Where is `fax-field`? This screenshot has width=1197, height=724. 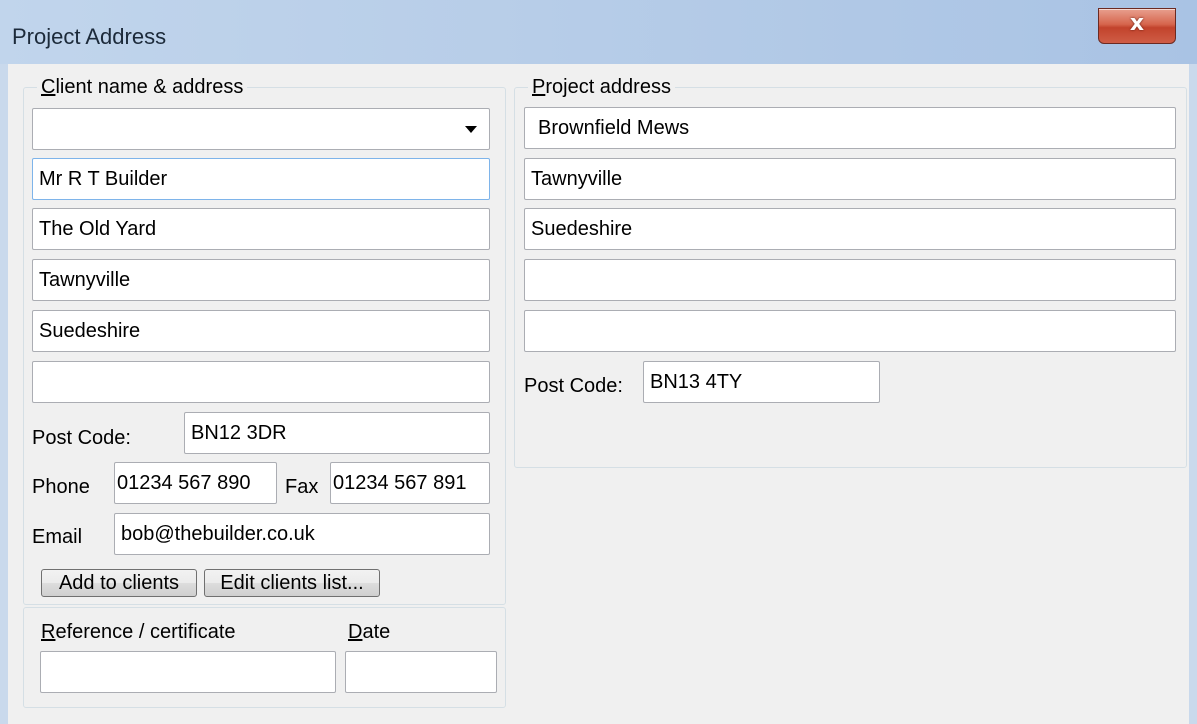
fax-field is located at coordinates (410, 483).